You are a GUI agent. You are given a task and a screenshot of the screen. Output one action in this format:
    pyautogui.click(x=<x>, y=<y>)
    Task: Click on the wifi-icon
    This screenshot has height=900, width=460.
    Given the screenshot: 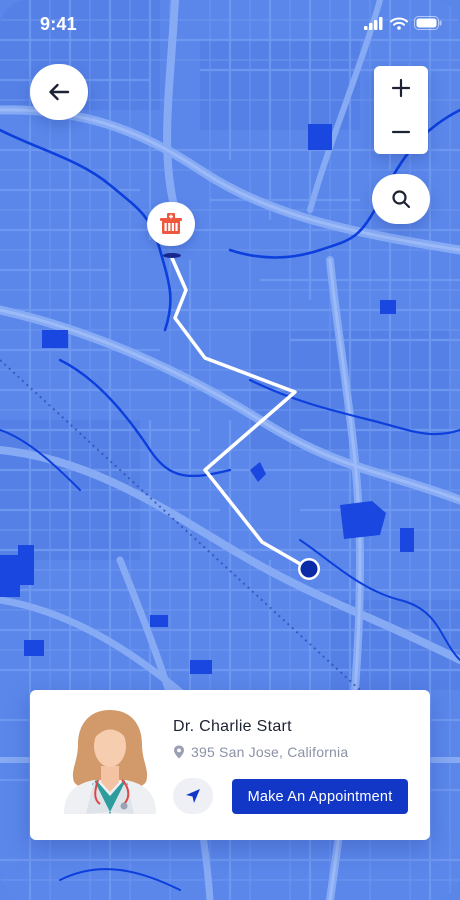 What is the action you would take?
    pyautogui.click(x=399, y=23)
    